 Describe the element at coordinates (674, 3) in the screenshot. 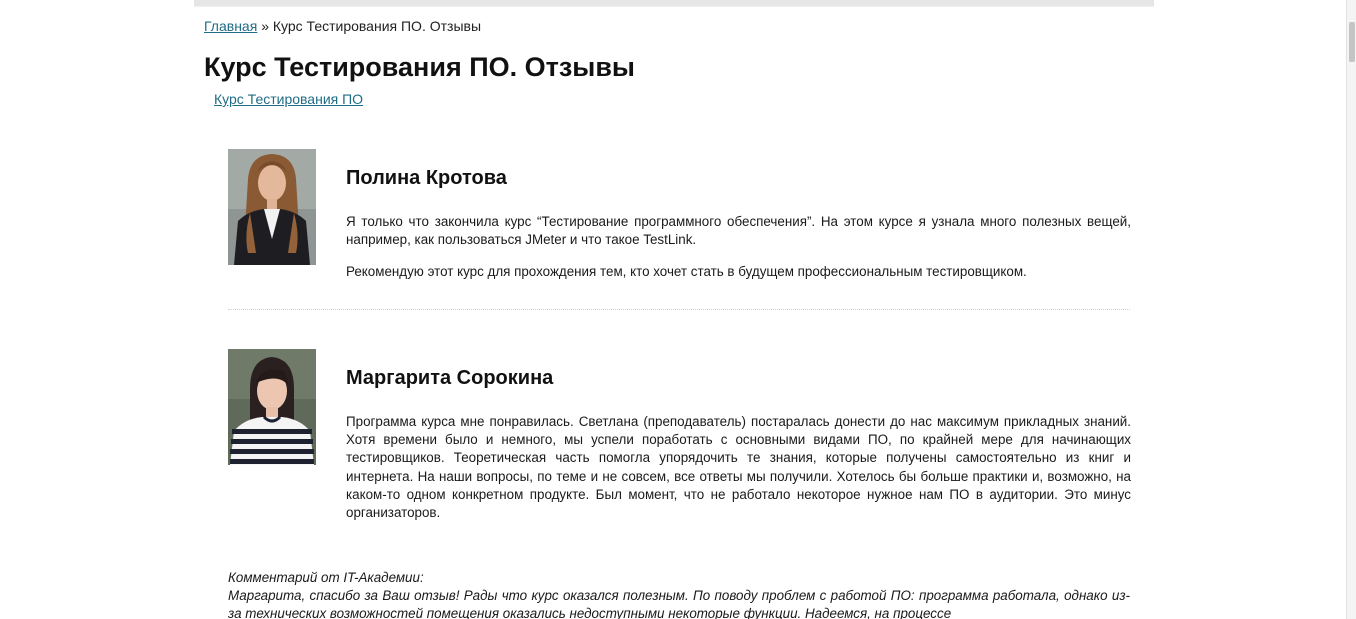

I see `top-header-strip` at that location.